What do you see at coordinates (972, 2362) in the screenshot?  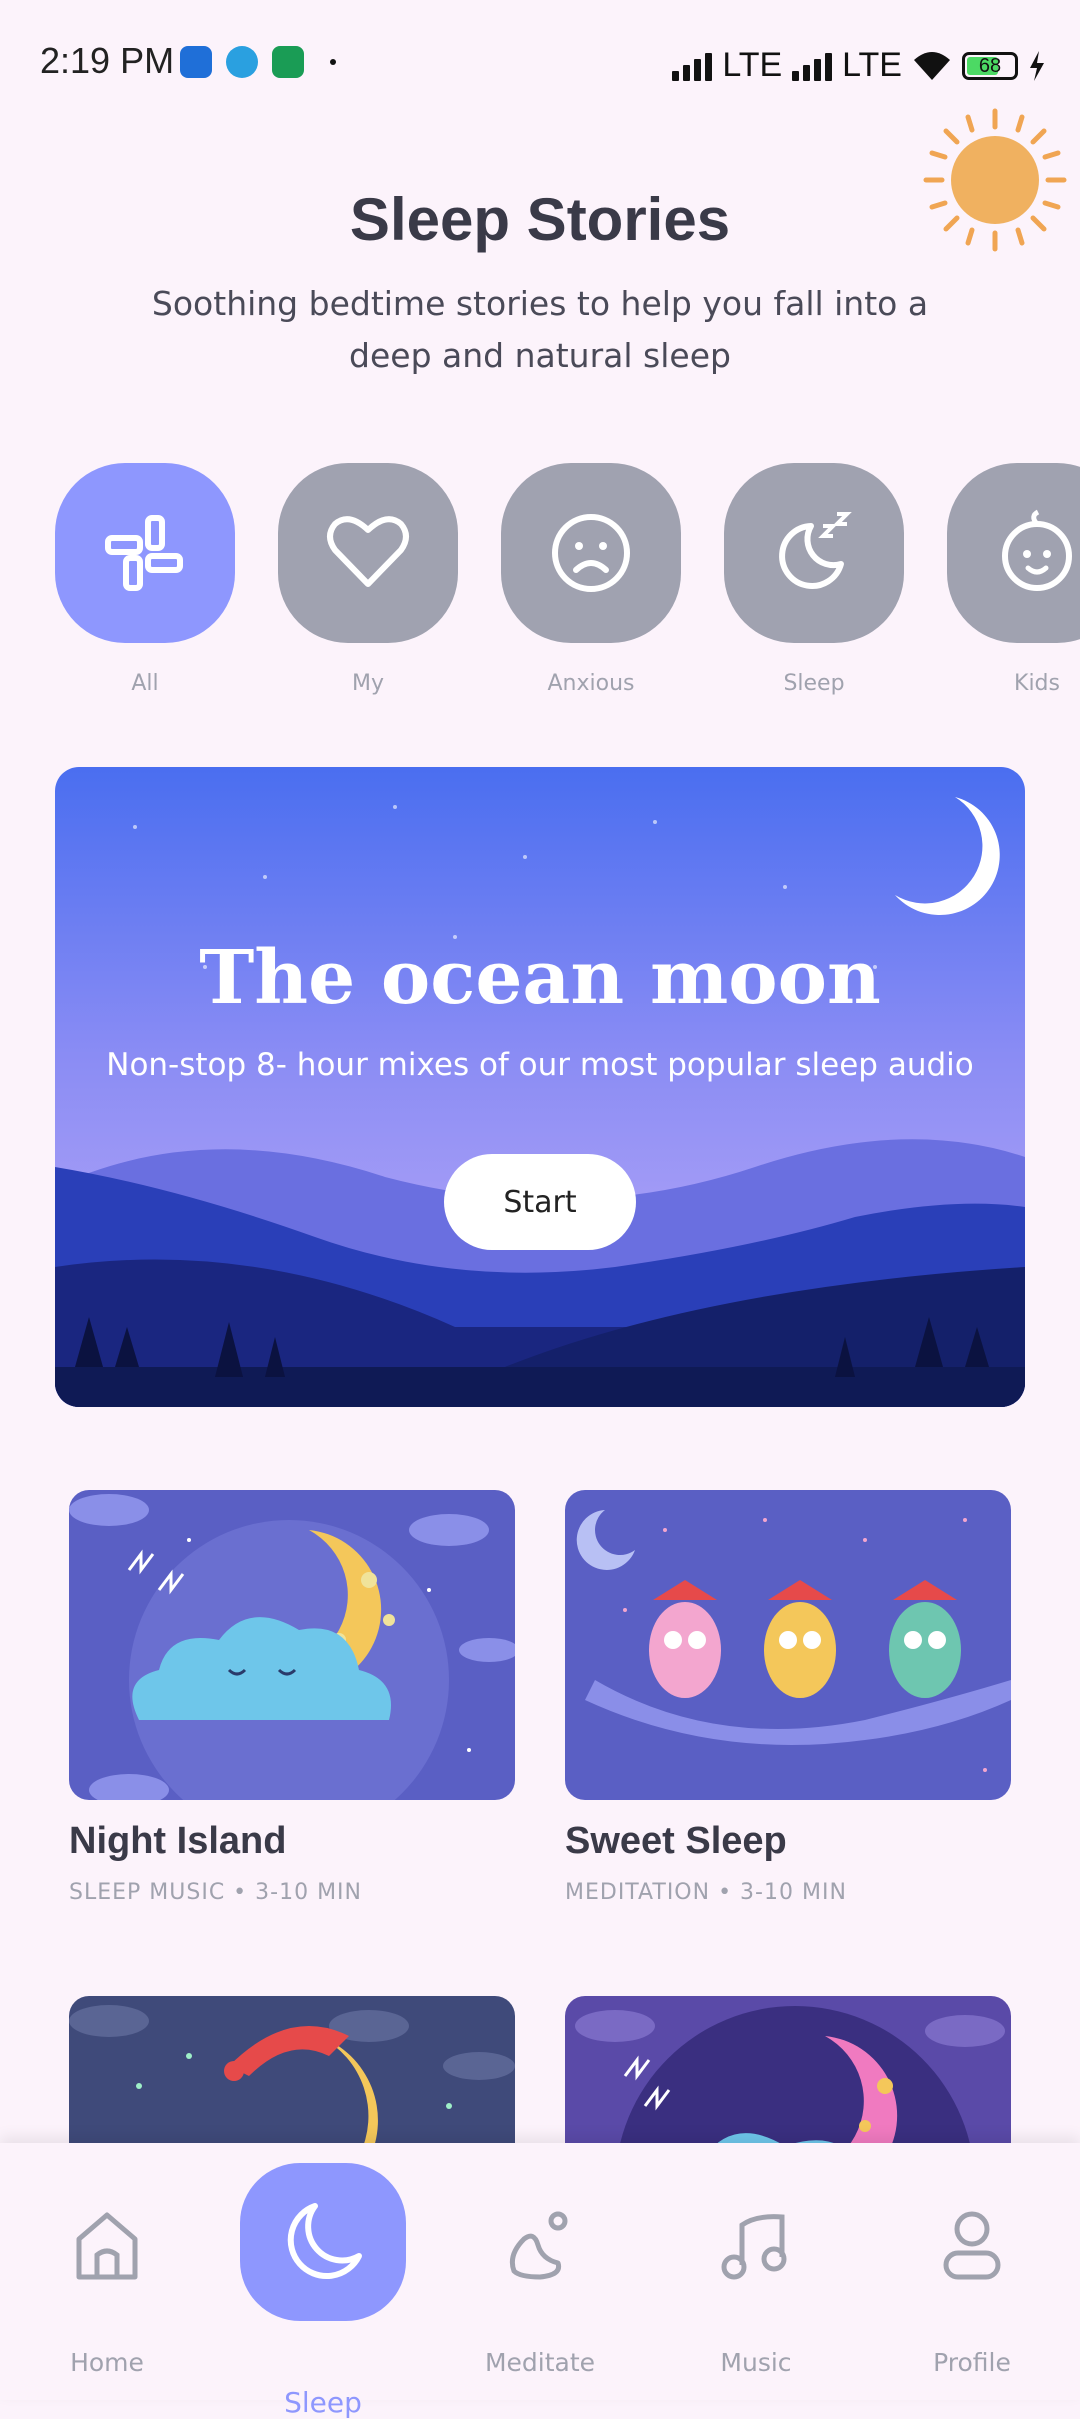 I see `tab-label: Profile` at bounding box center [972, 2362].